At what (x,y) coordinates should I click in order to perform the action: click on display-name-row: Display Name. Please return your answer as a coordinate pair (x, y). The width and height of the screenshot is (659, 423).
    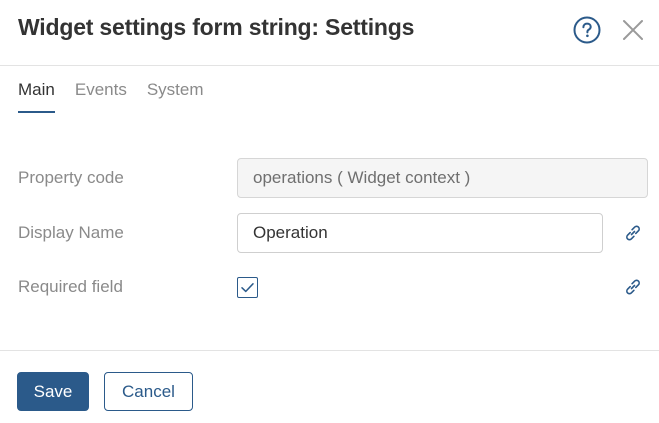
    Looking at the image, I should click on (329, 233).